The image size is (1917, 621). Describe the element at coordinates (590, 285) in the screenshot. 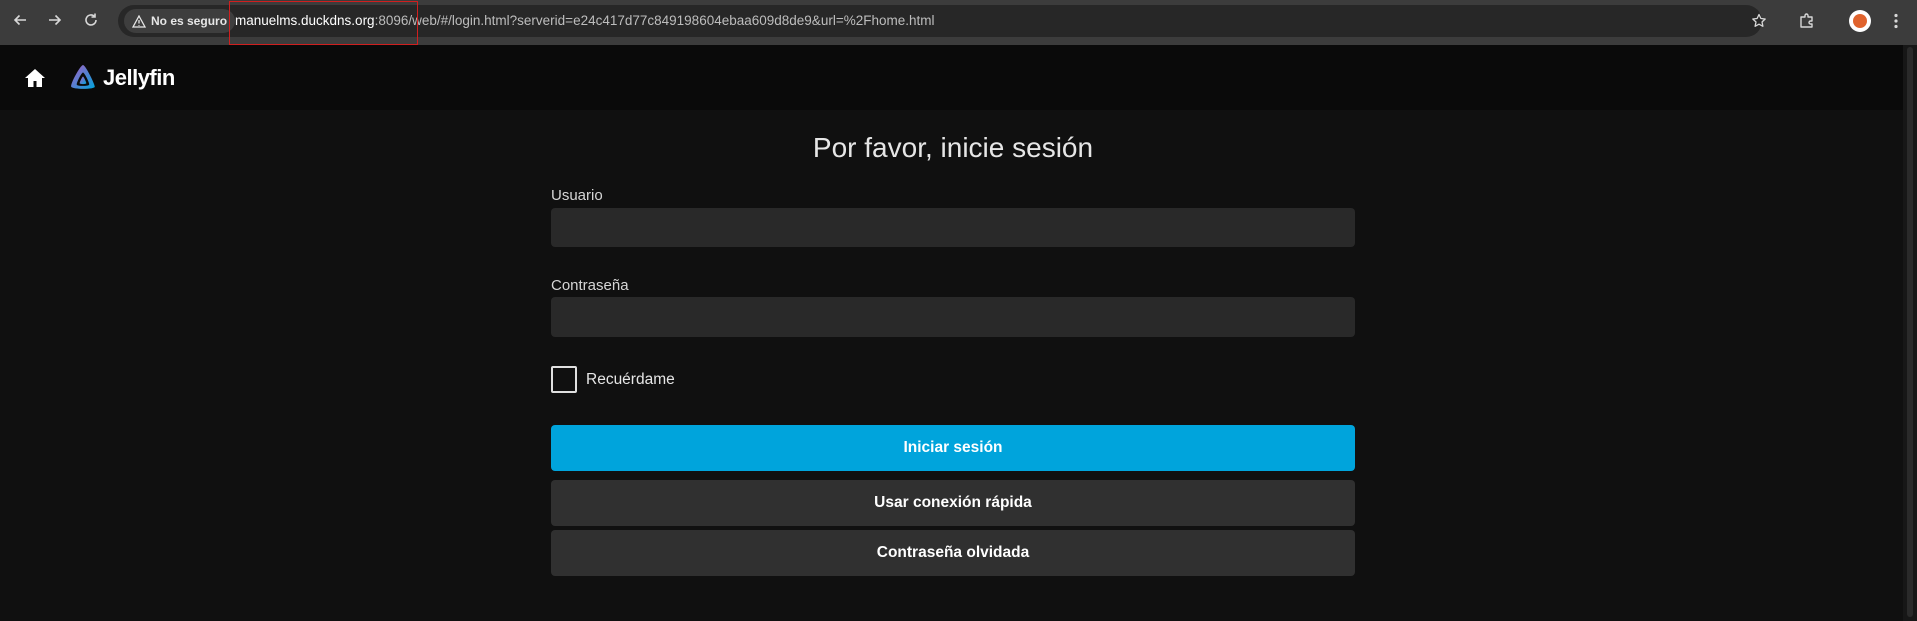

I see `password-label: Contraseña` at that location.